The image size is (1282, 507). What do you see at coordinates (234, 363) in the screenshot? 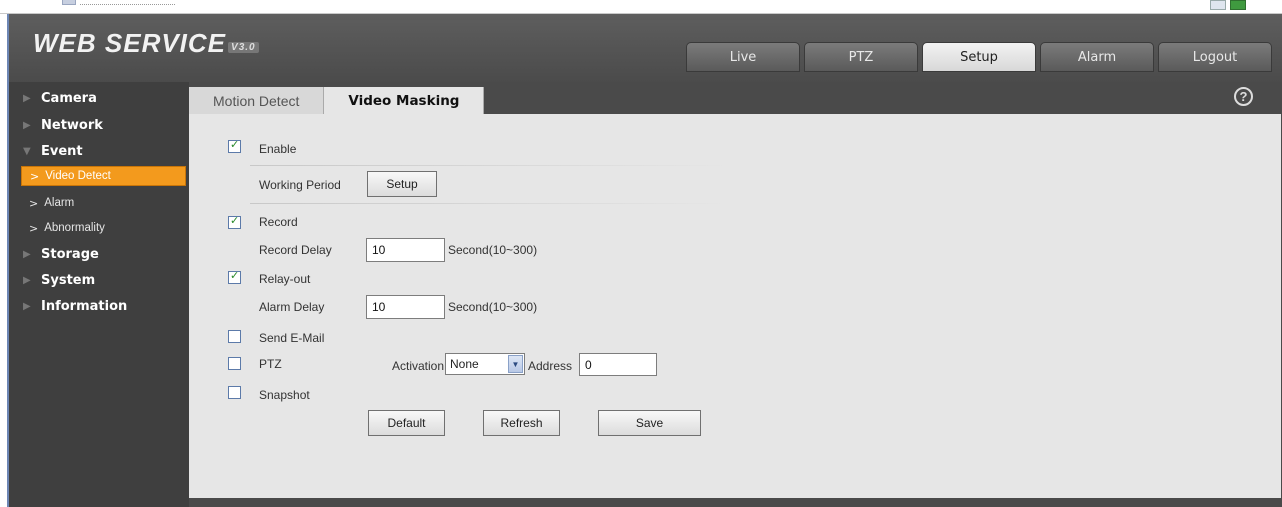
I see `ptz-checkbox` at bounding box center [234, 363].